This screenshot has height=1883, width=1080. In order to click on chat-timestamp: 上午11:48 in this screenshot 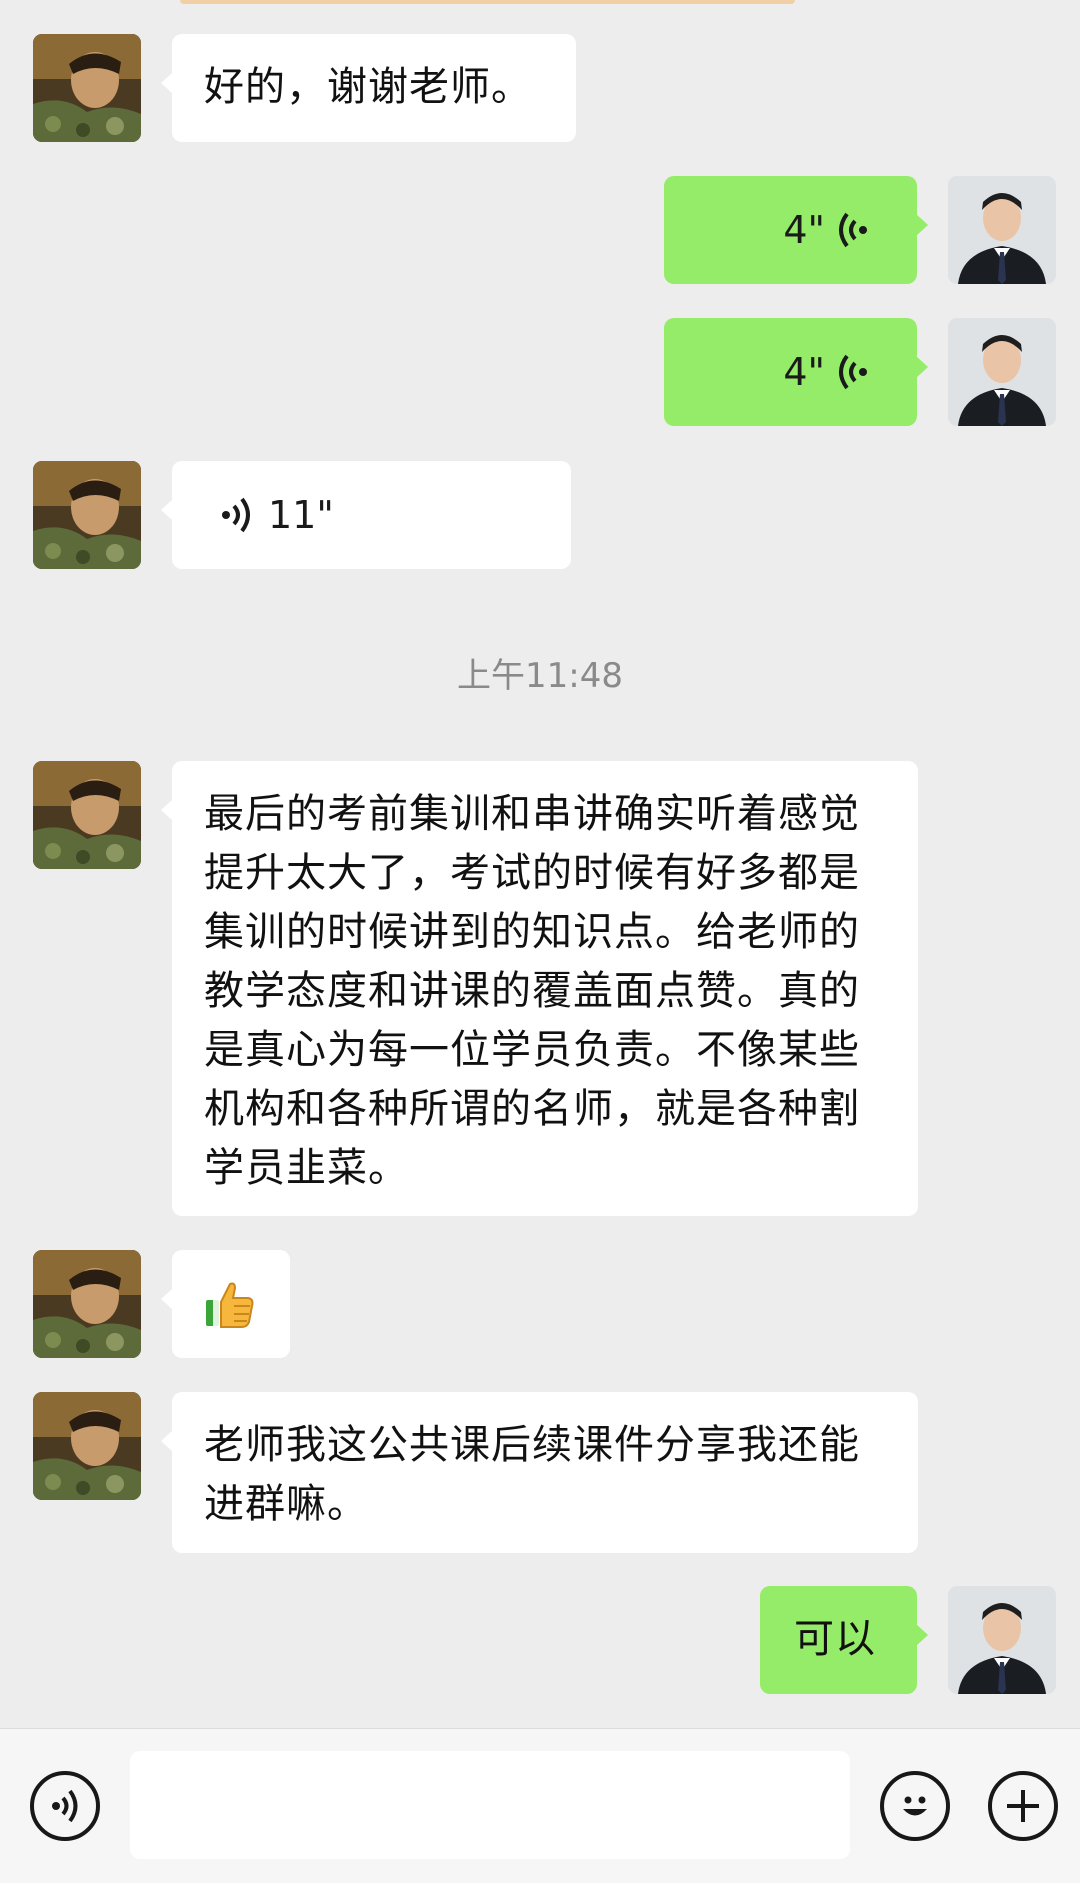, I will do `click(540, 676)`.